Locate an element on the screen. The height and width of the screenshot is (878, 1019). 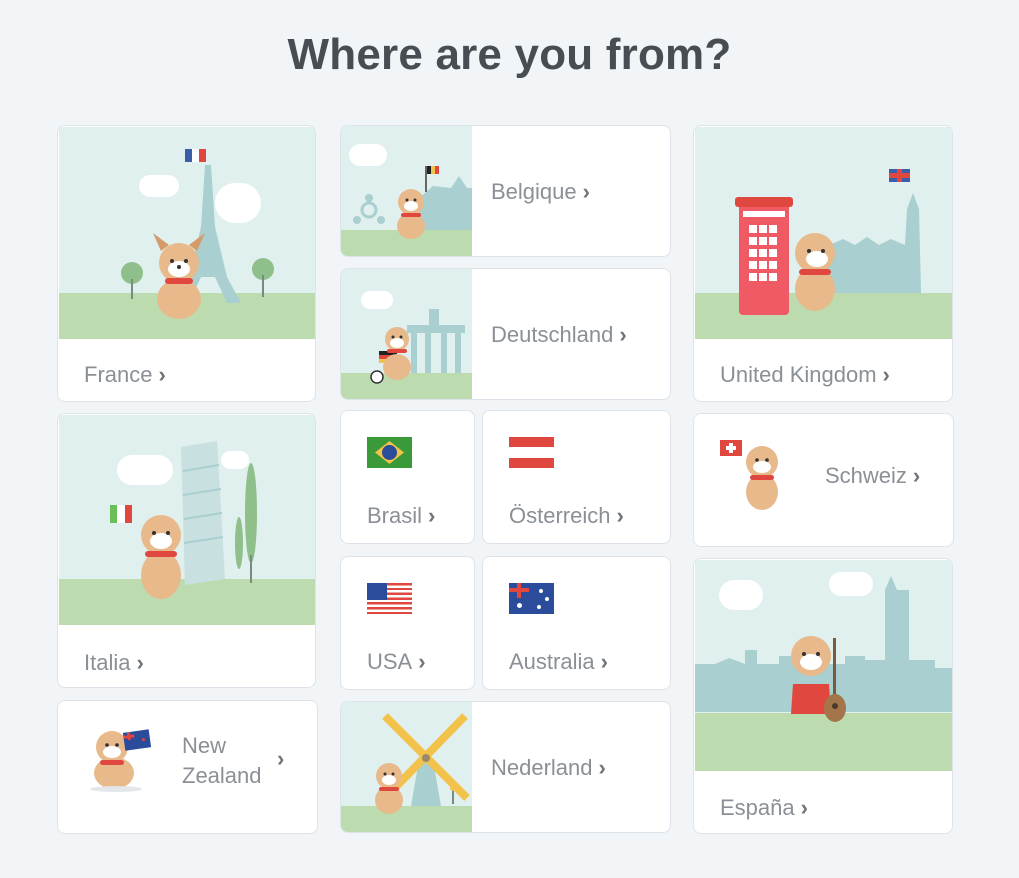
belgique-scene is located at coordinates (406, 191).